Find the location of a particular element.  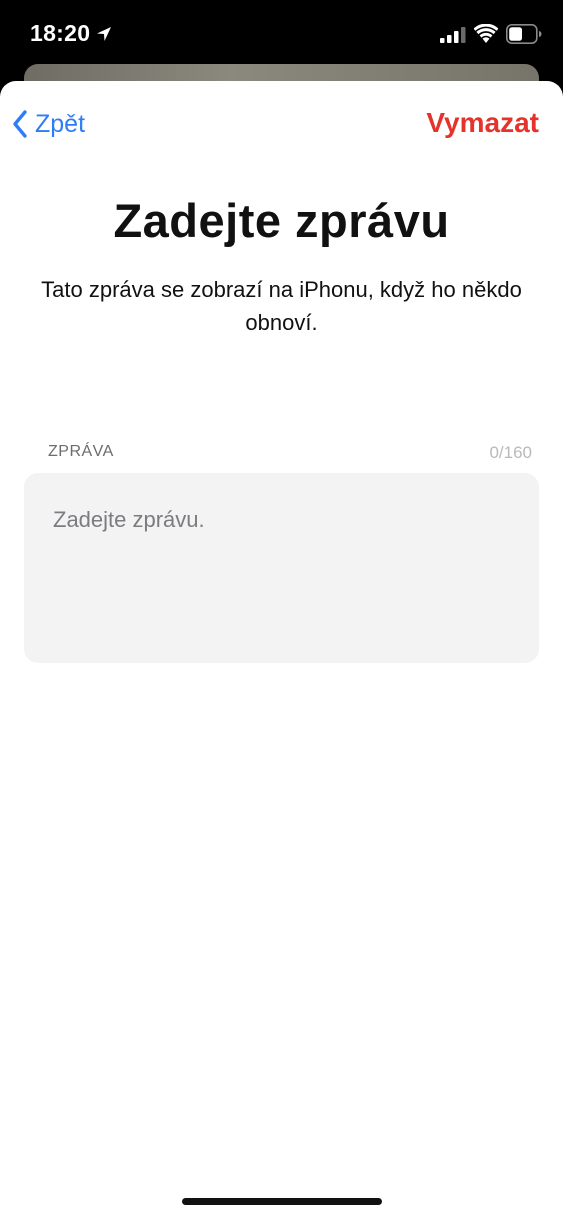

page-title: Zadejte zprávu is located at coordinates (281, 220).